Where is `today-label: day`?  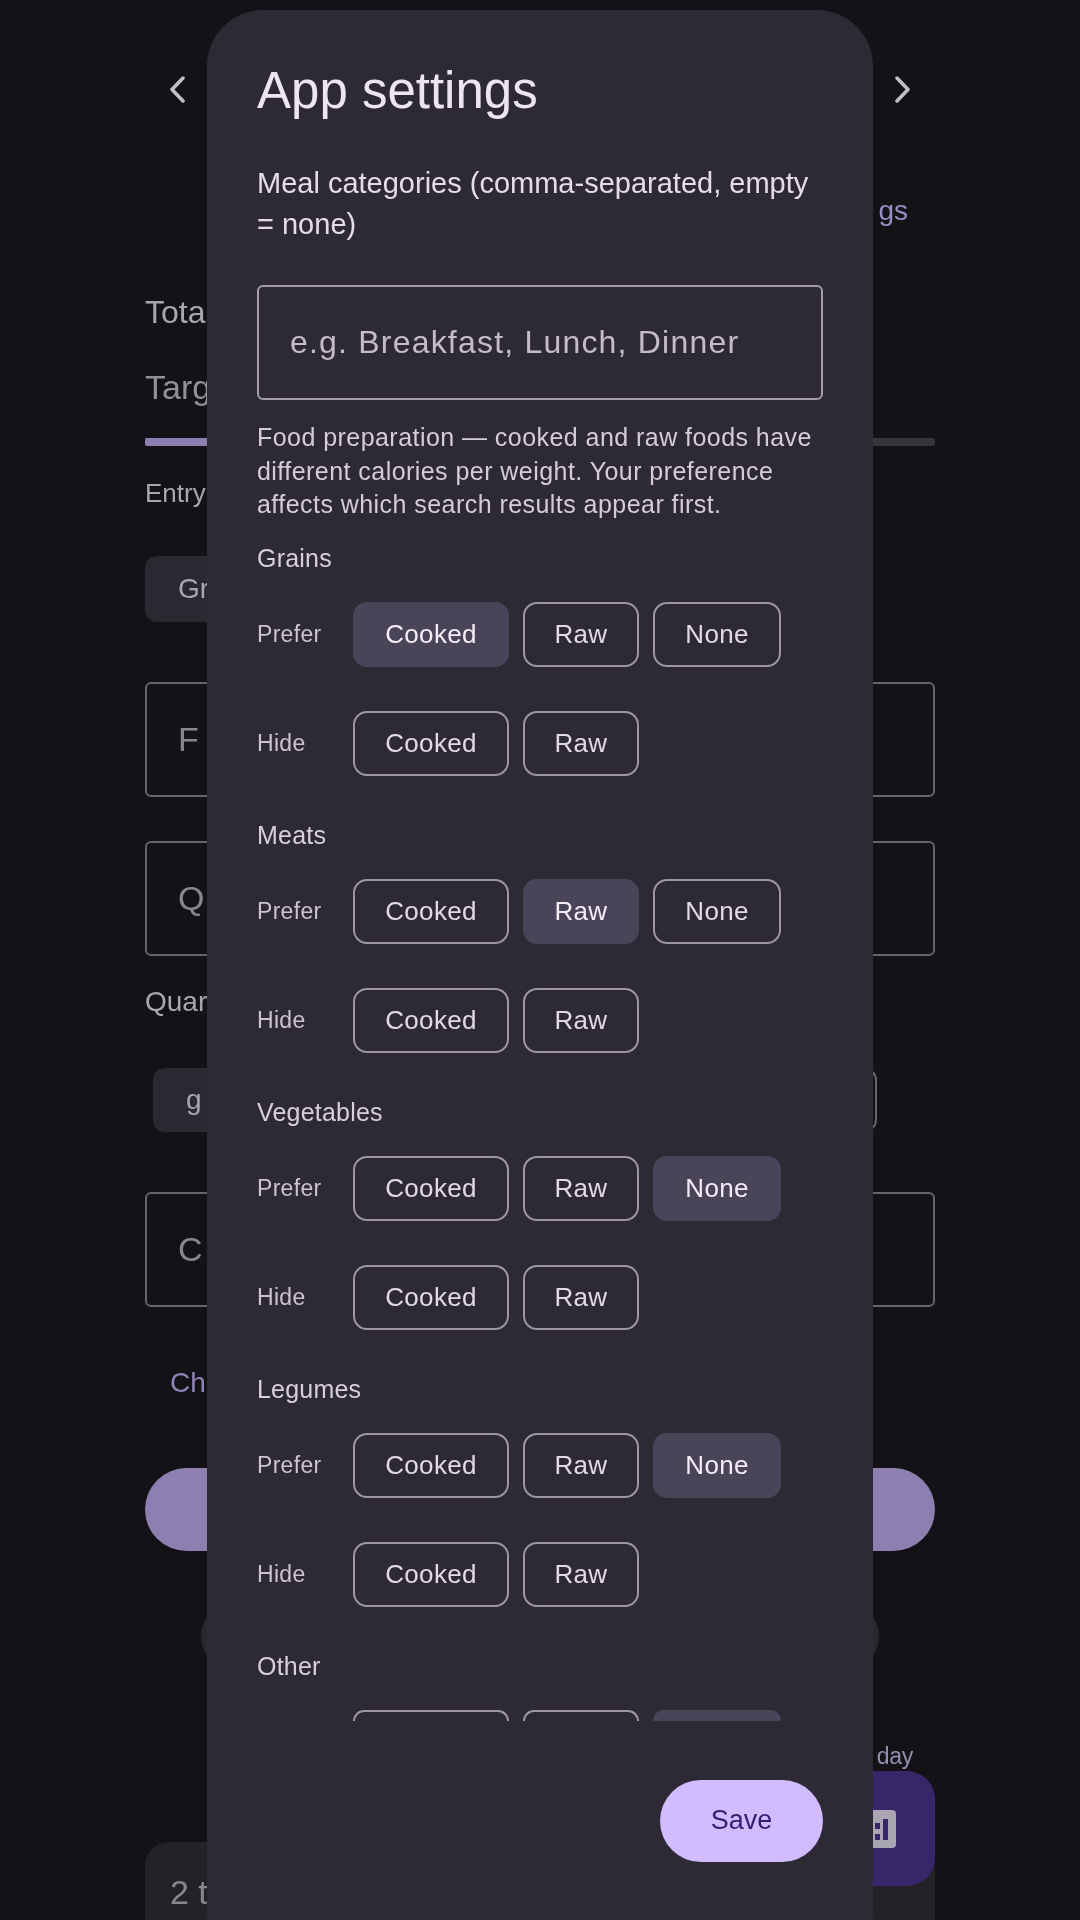 today-label: day is located at coordinates (894, 1756).